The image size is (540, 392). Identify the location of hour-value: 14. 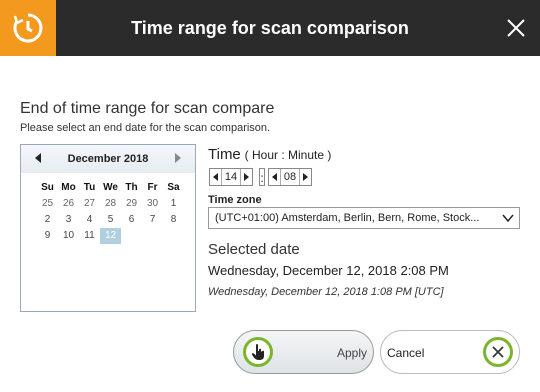
(231, 177).